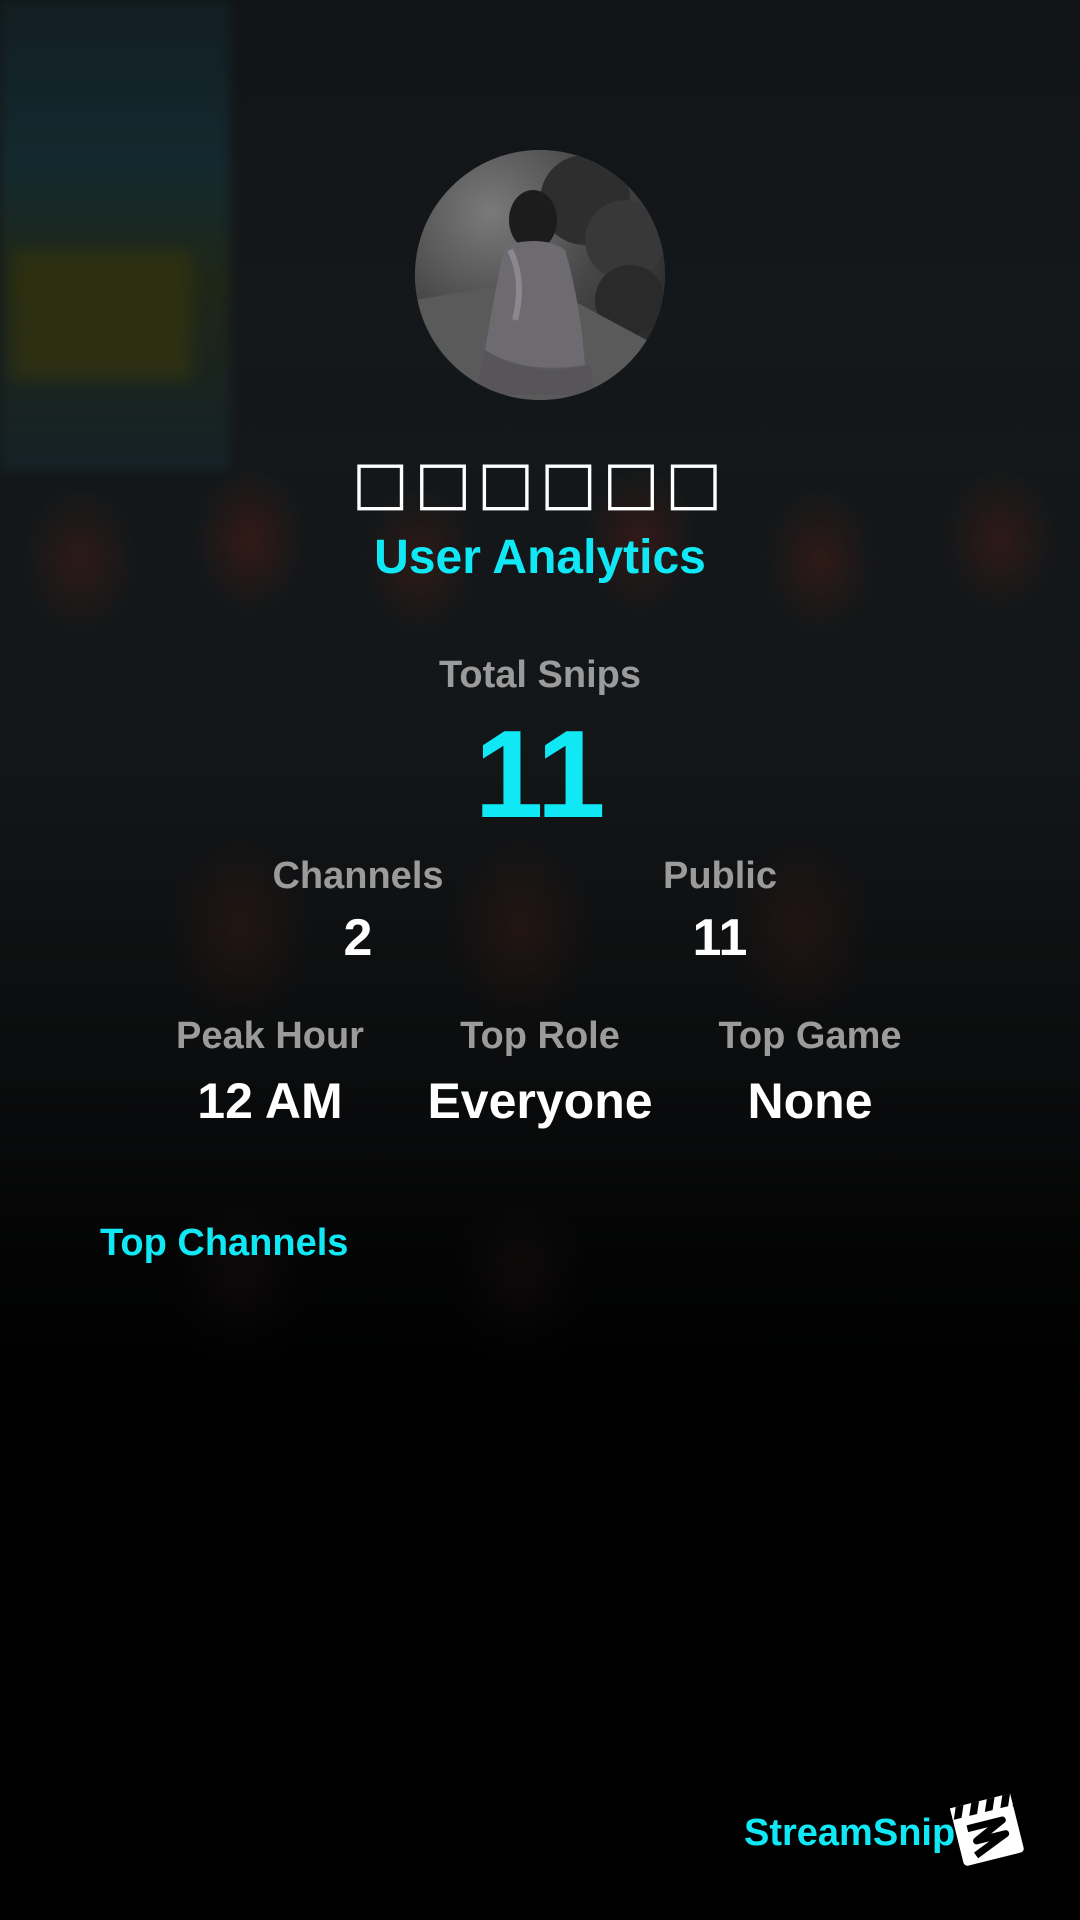 This screenshot has width=1080, height=1920. What do you see at coordinates (810, 1036) in the screenshot?
I see `top-game-label: Top Game` at bounding box center [810, 1036].